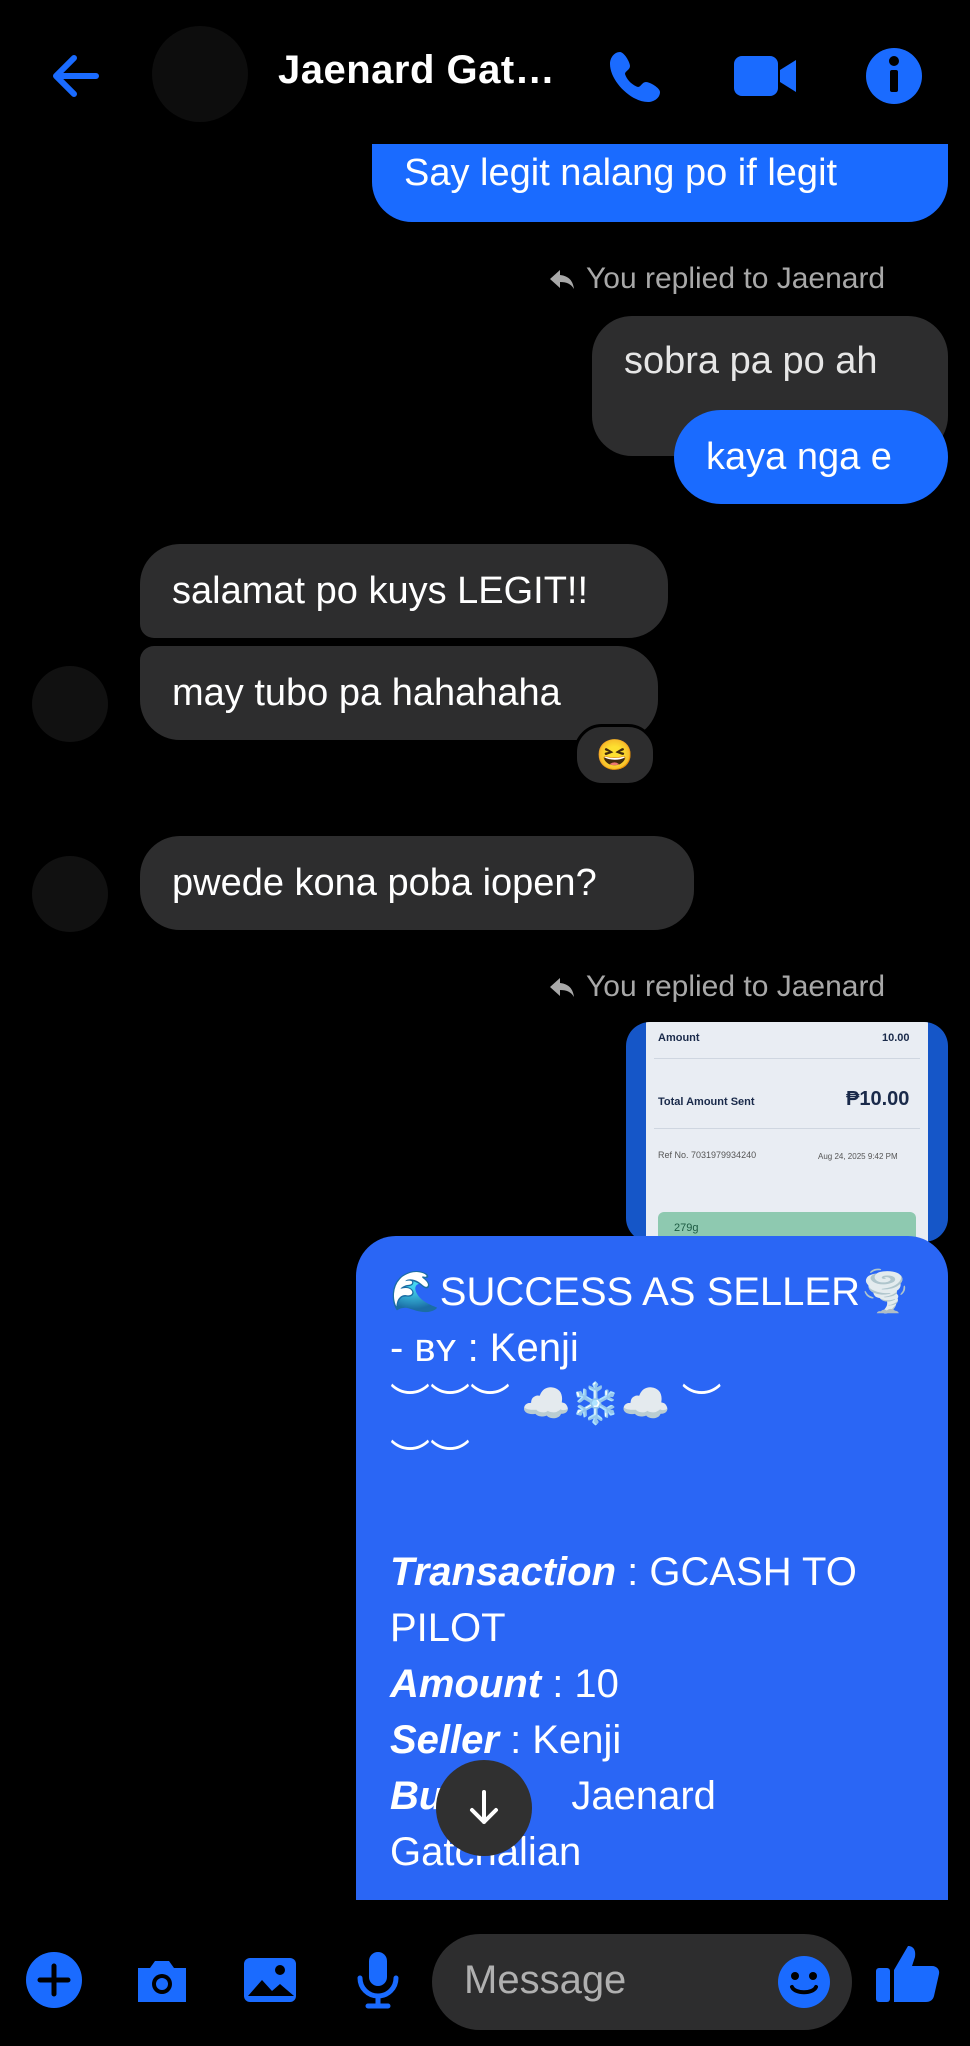 Image resolution: width=970 pixels, height=2046 pixels. I want to click on message-text: kaya nga e, so click(799, 457).